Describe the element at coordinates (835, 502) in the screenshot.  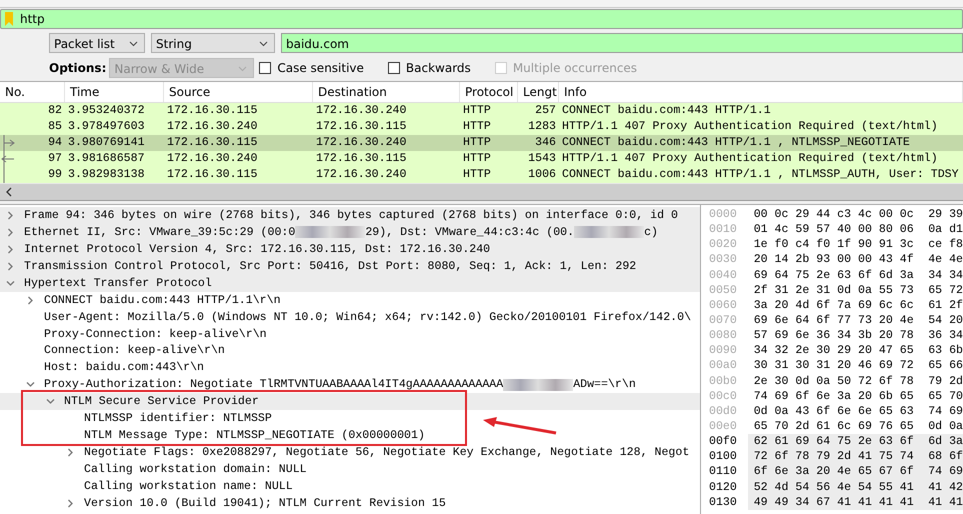
I see `hex-bytes: 49 49 34 67 41 41 41 41` at that location.